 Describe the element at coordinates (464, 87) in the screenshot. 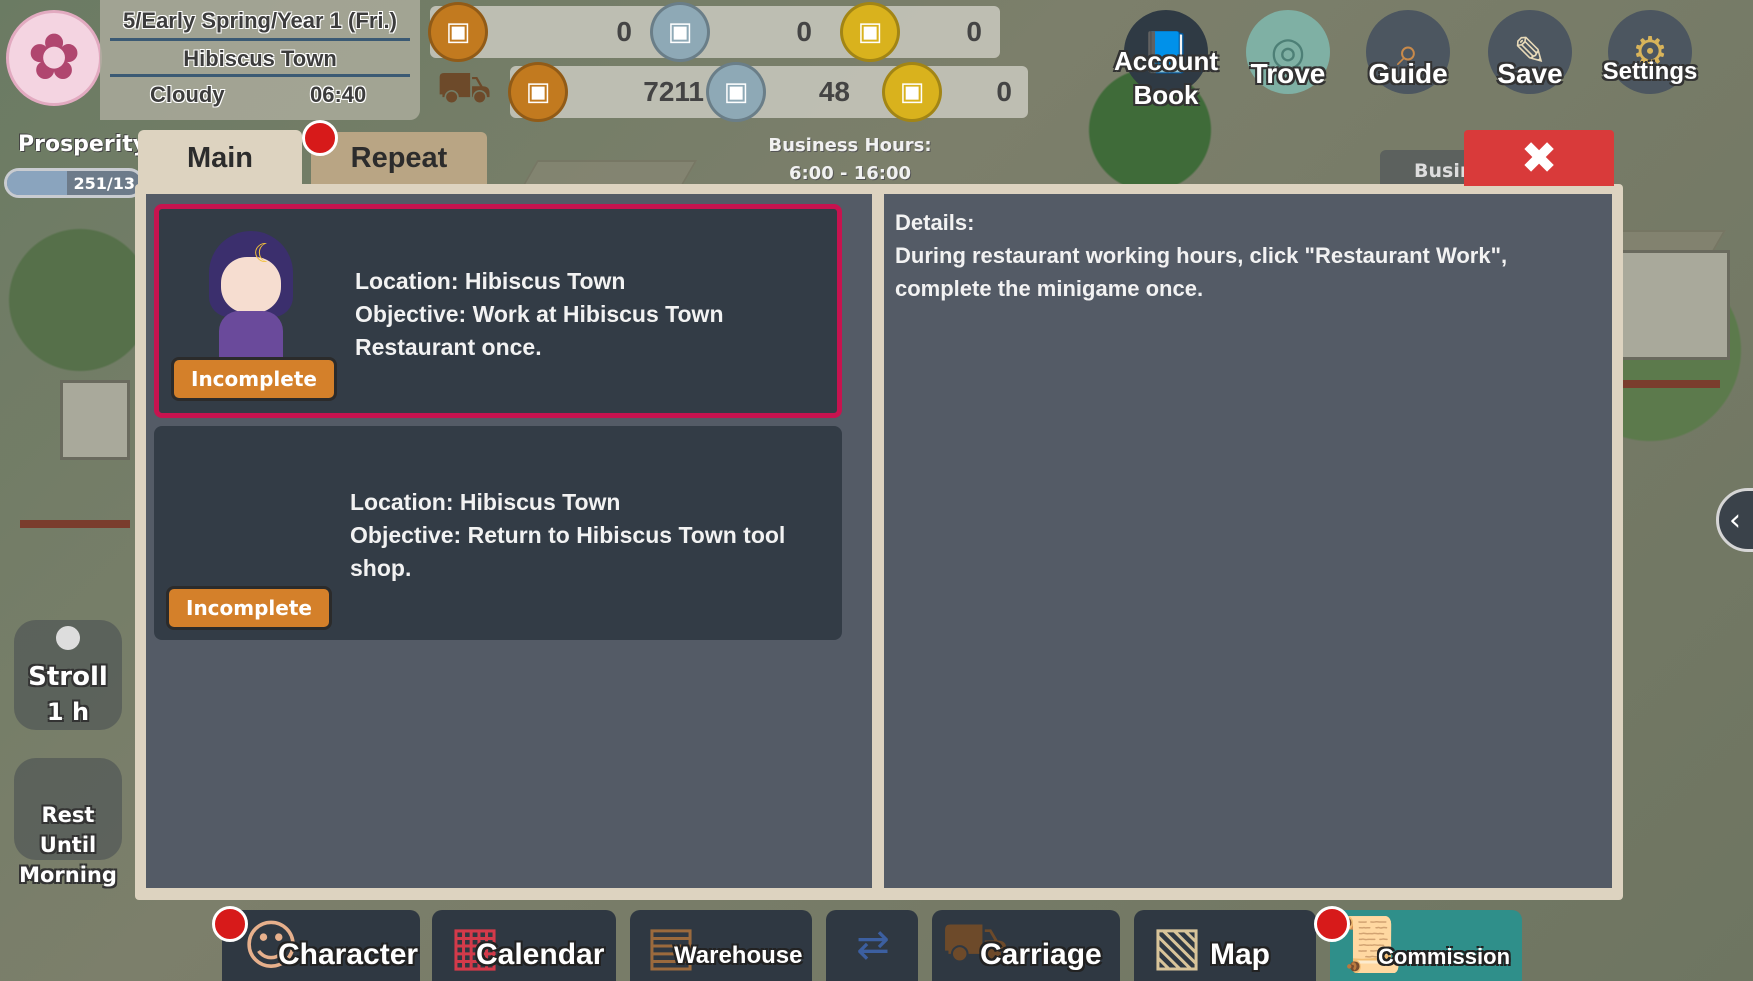

I see `cart-icon: ⛟` at that location.